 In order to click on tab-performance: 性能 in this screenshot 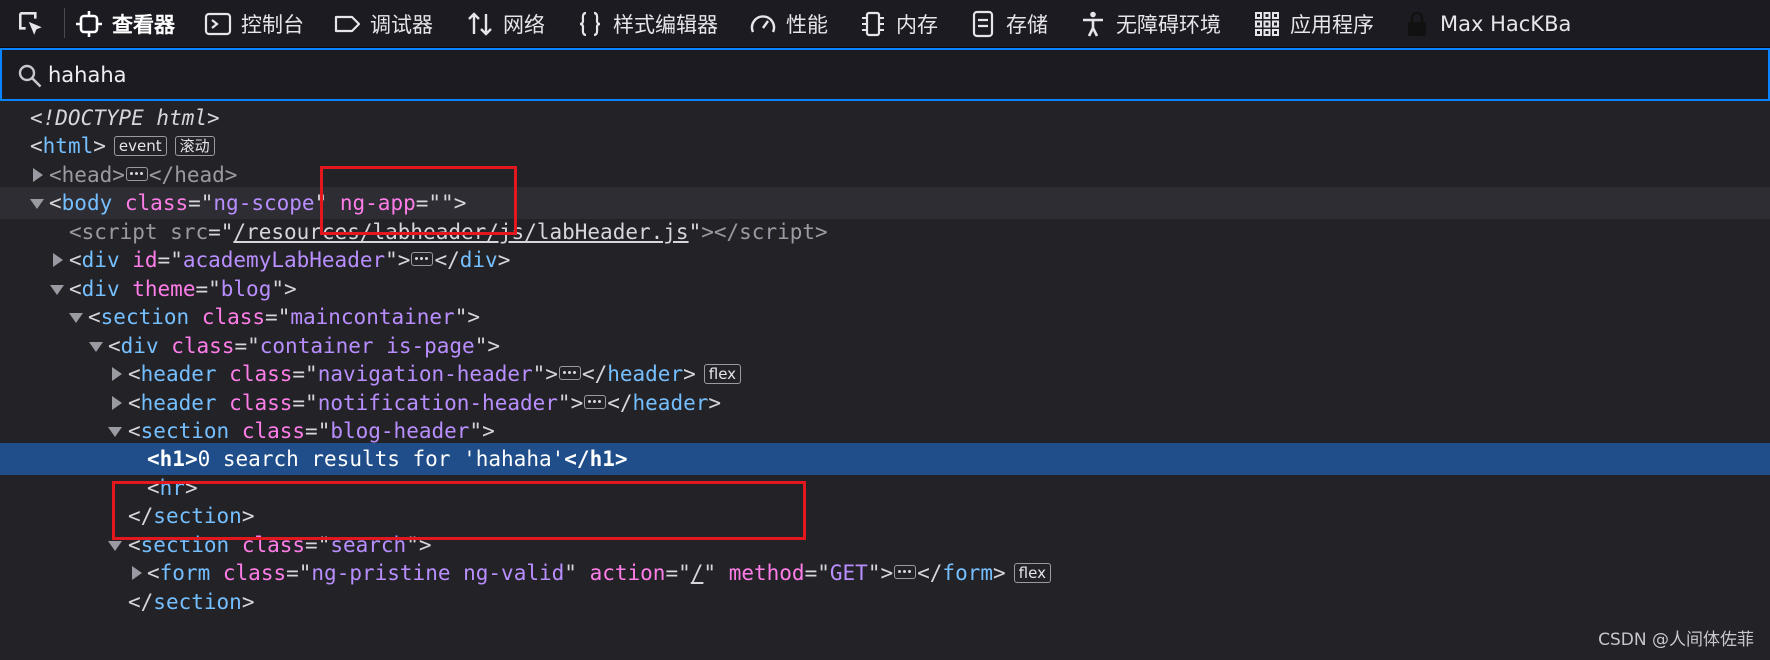, I will do `click(788, 23)`.